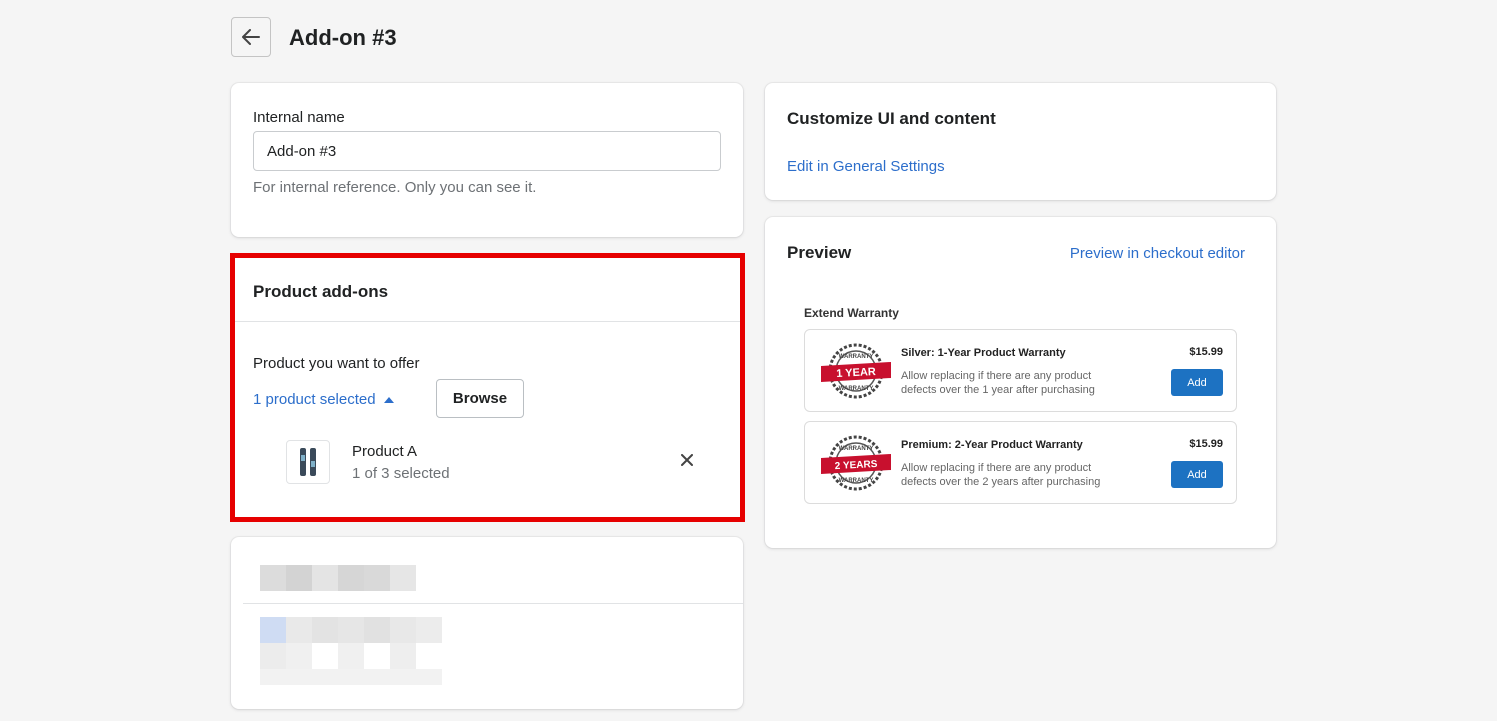 The width and height of the screenshot is (1497, 721). What do you see at coordinates (336, 363) in the screenshot?
I see `offer-label: Product you want to offer` at bounding box center [336, 363].